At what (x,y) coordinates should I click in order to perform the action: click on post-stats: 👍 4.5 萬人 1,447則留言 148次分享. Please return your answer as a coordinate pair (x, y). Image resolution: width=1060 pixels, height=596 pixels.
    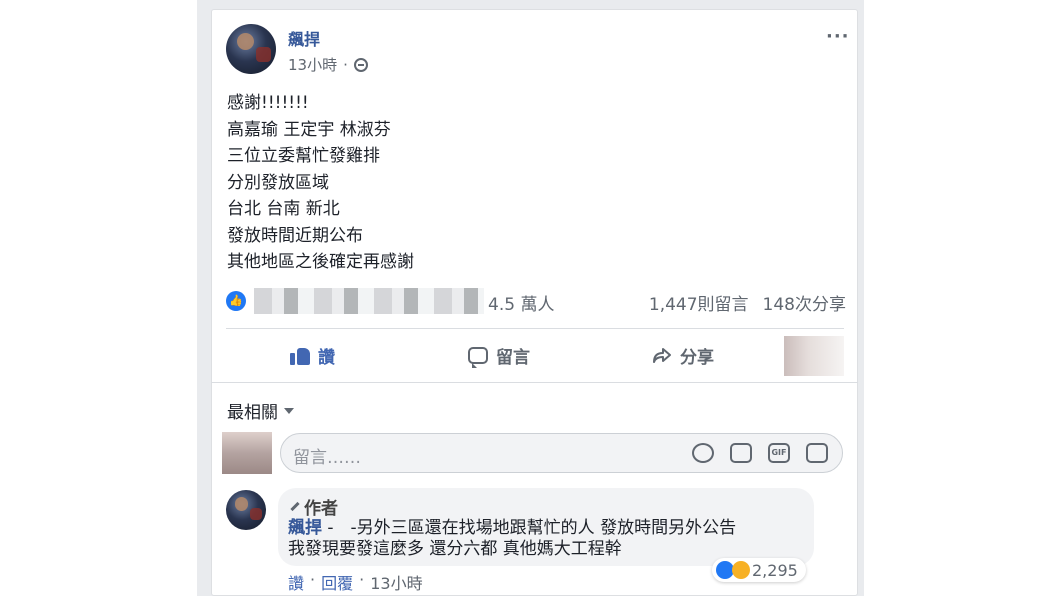
    Looking at the image, I should click on (536, 302).